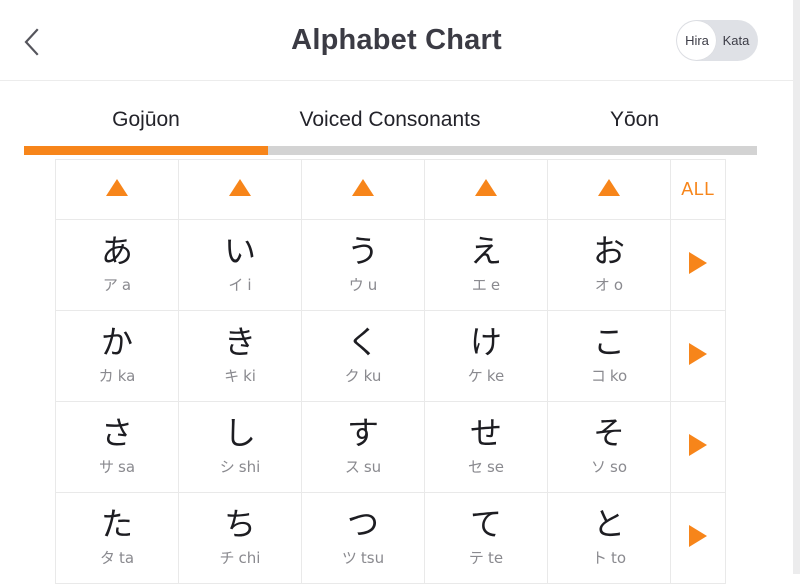  I want to click on kana-character: し, so click(239, 432).